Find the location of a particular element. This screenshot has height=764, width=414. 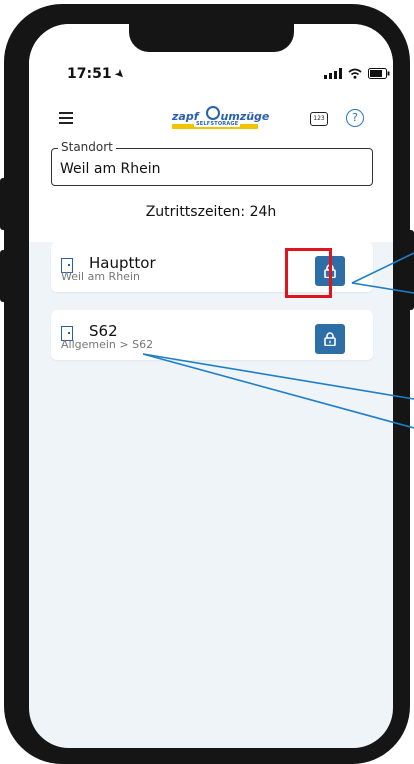

status-icons is located at coordinates (357, 73).